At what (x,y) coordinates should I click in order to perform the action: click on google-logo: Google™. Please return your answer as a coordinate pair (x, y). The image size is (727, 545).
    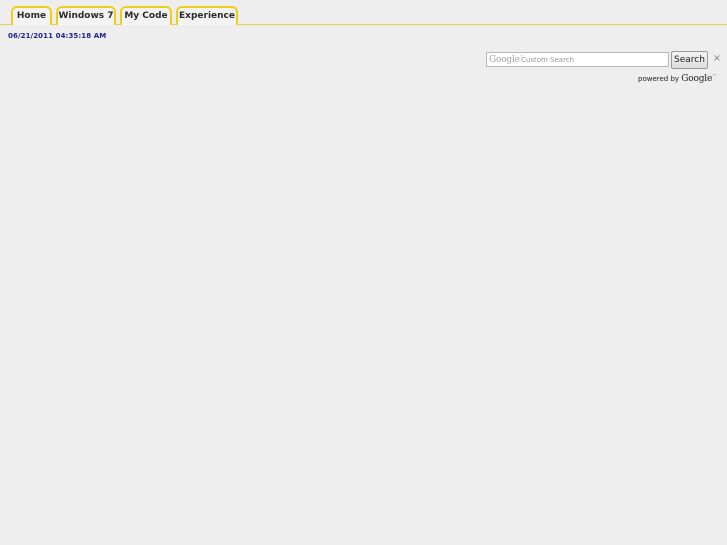
    Looking at the image, I should click on (698, 78).